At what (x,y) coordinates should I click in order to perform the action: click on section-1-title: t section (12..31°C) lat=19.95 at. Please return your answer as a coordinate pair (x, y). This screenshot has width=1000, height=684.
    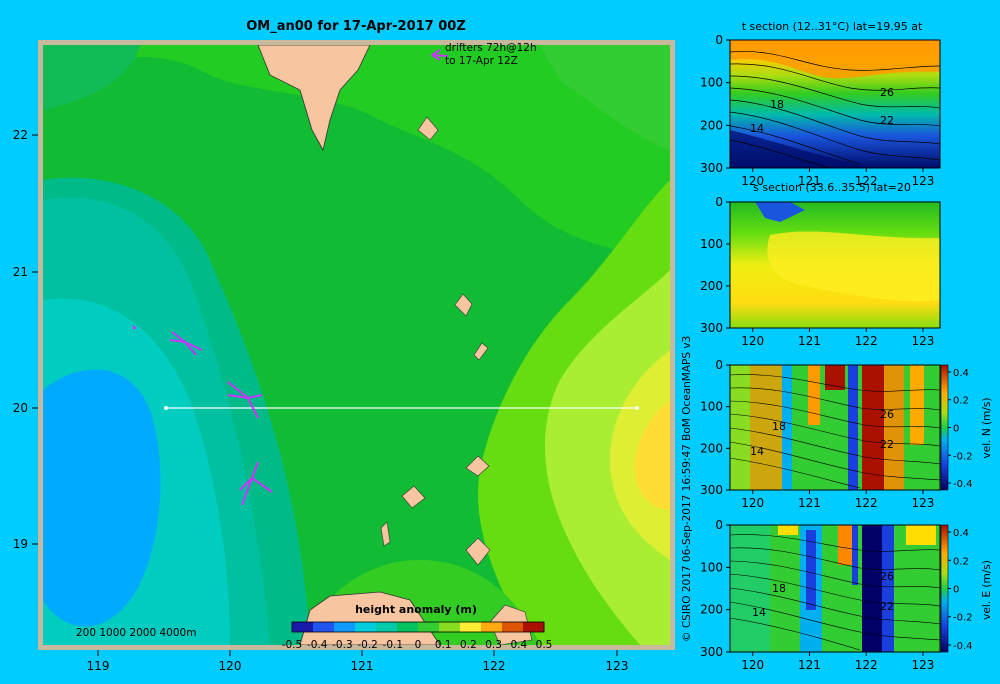
    Looking at the image, I should click on (832, 26).